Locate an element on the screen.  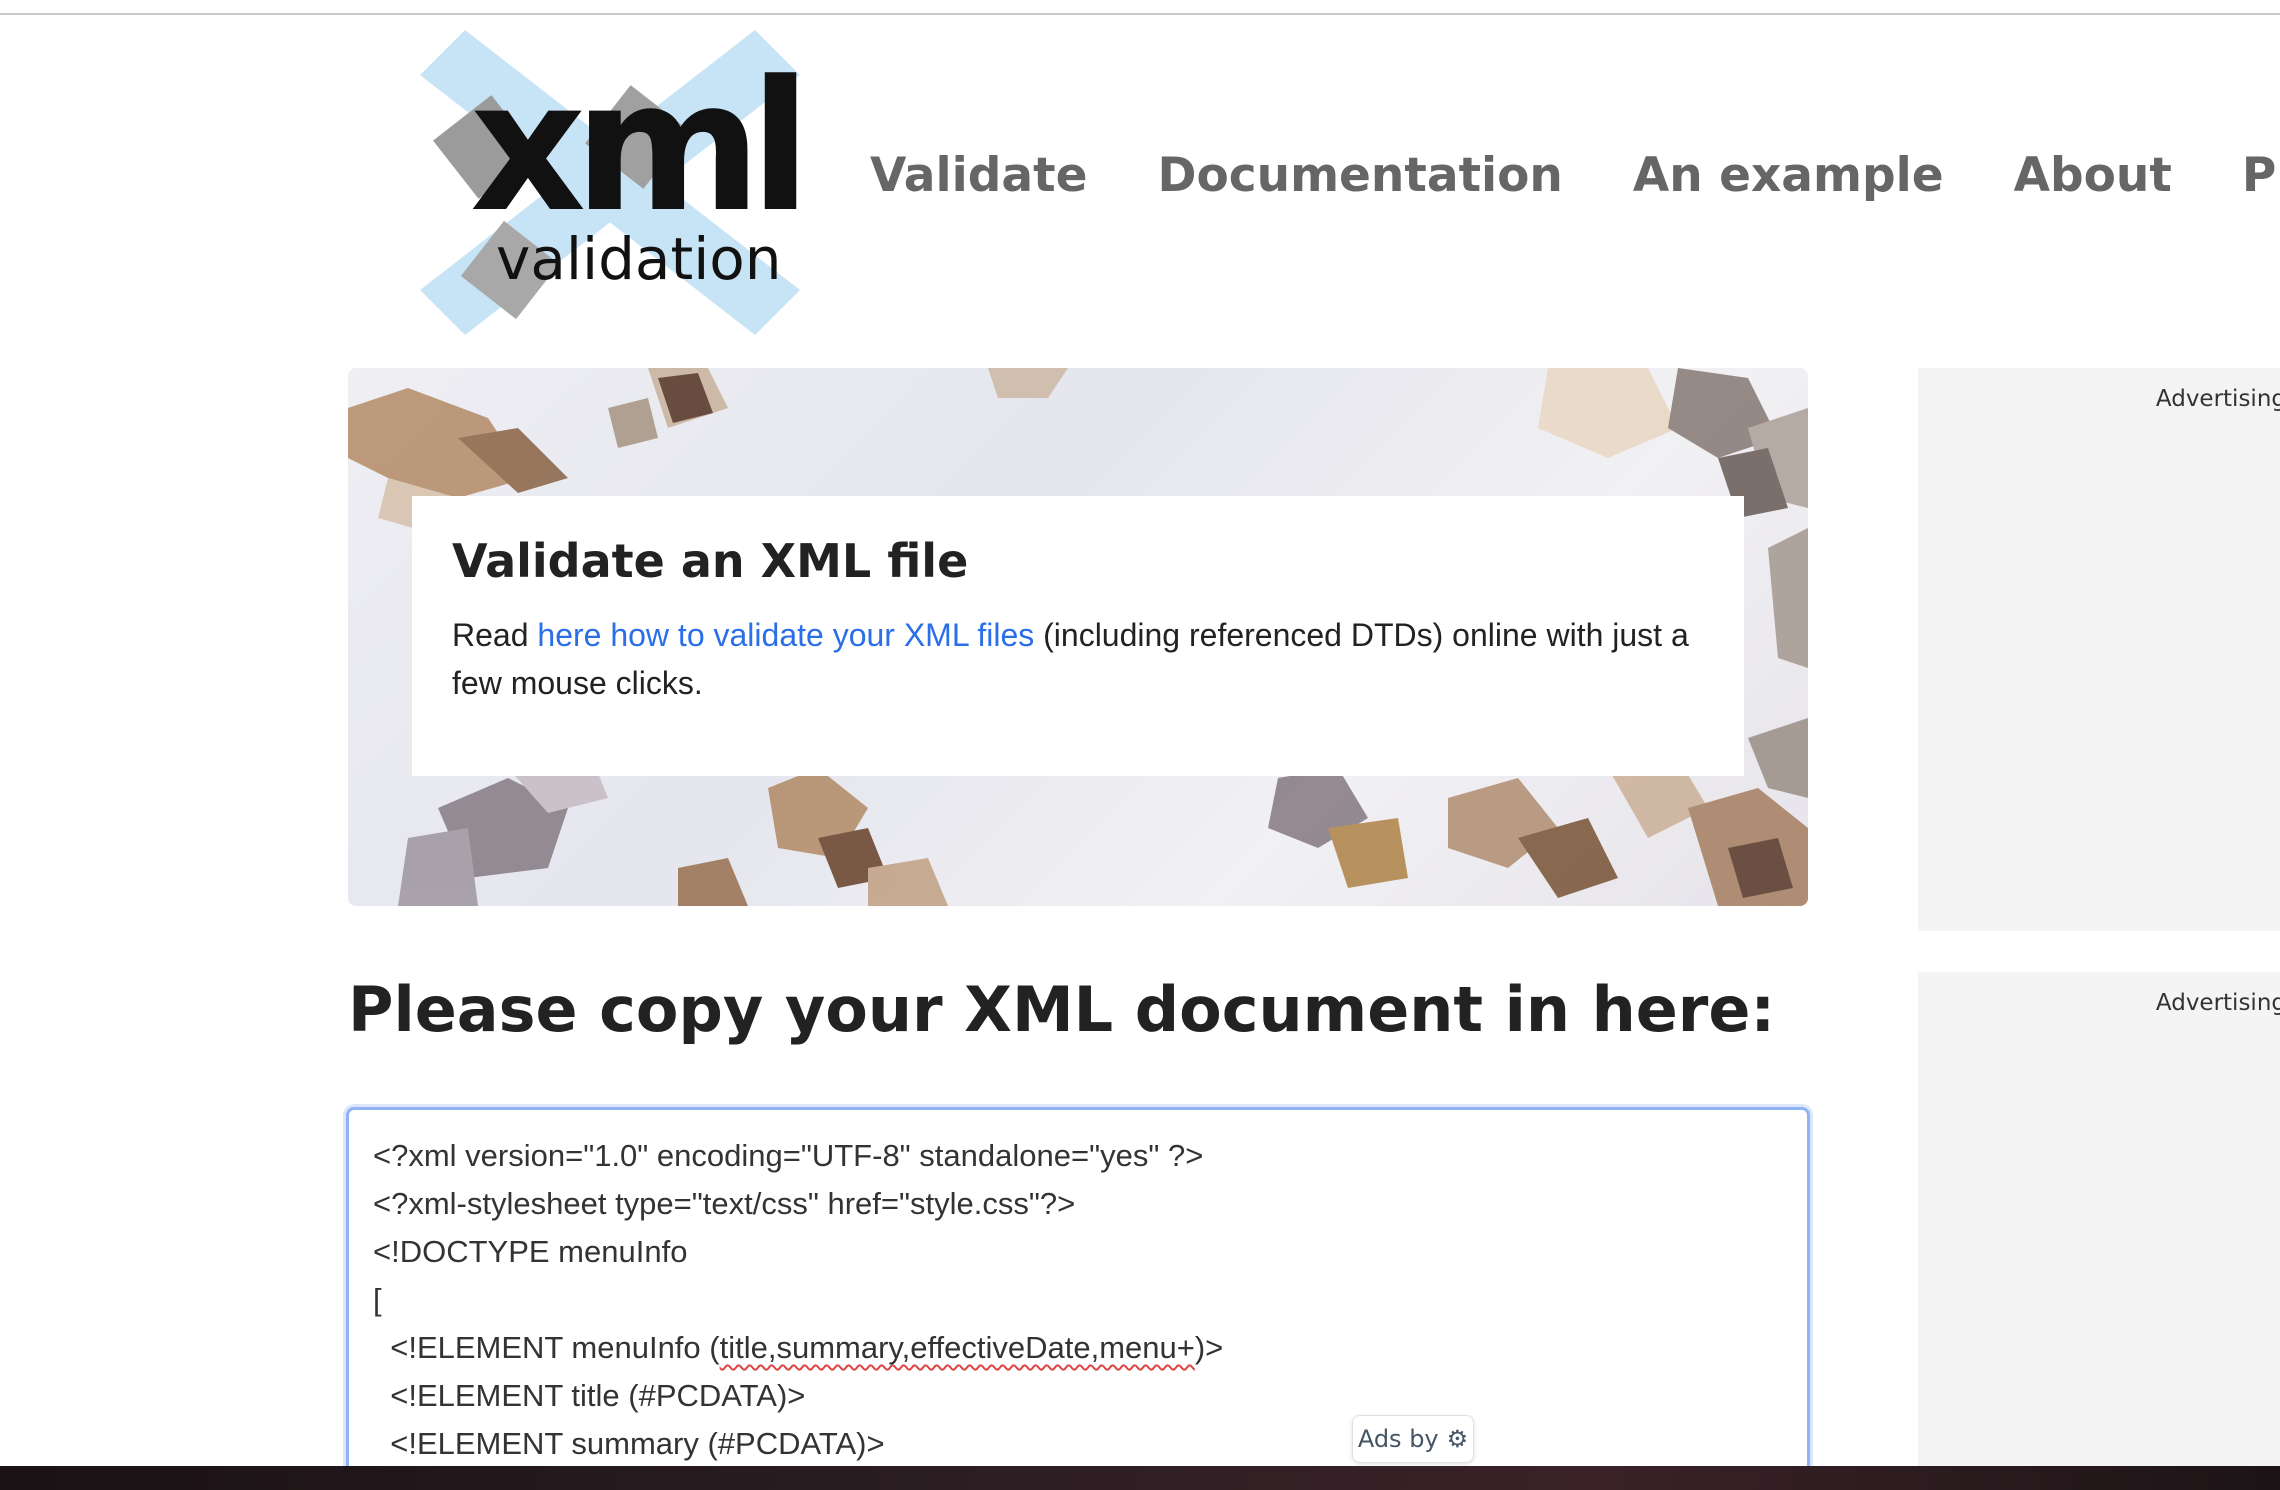
ad-slot-bottom: Advertising is located at coordinates (2099, 1231).